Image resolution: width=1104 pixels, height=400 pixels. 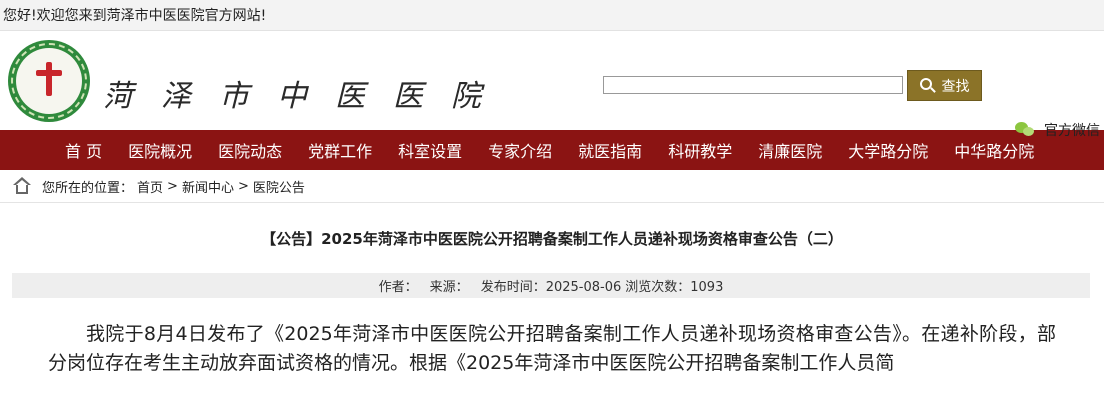 What do you see at coordinates (279, 186) in the screenshot?
I see `breadcrumb-announcements: 医院公告` at bounding box center [279, 186].